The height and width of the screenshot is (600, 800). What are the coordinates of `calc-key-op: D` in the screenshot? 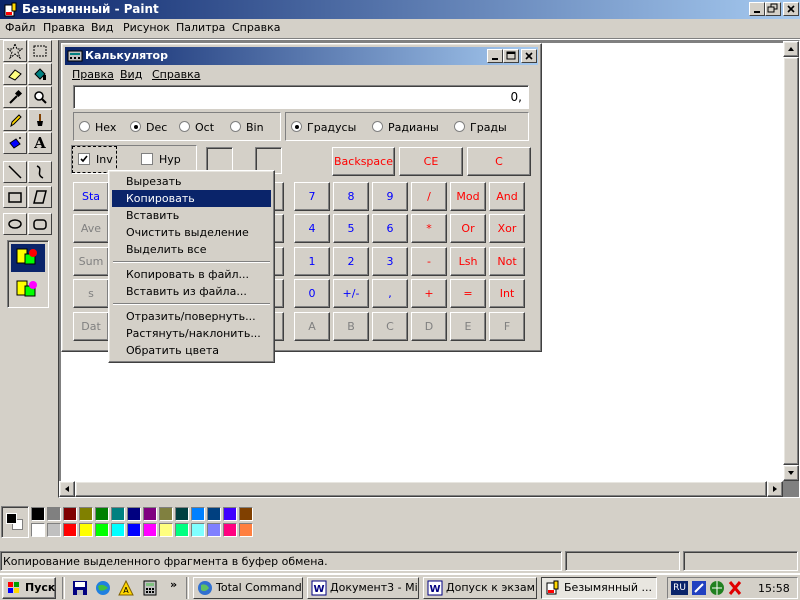 It's located at (429, 326).